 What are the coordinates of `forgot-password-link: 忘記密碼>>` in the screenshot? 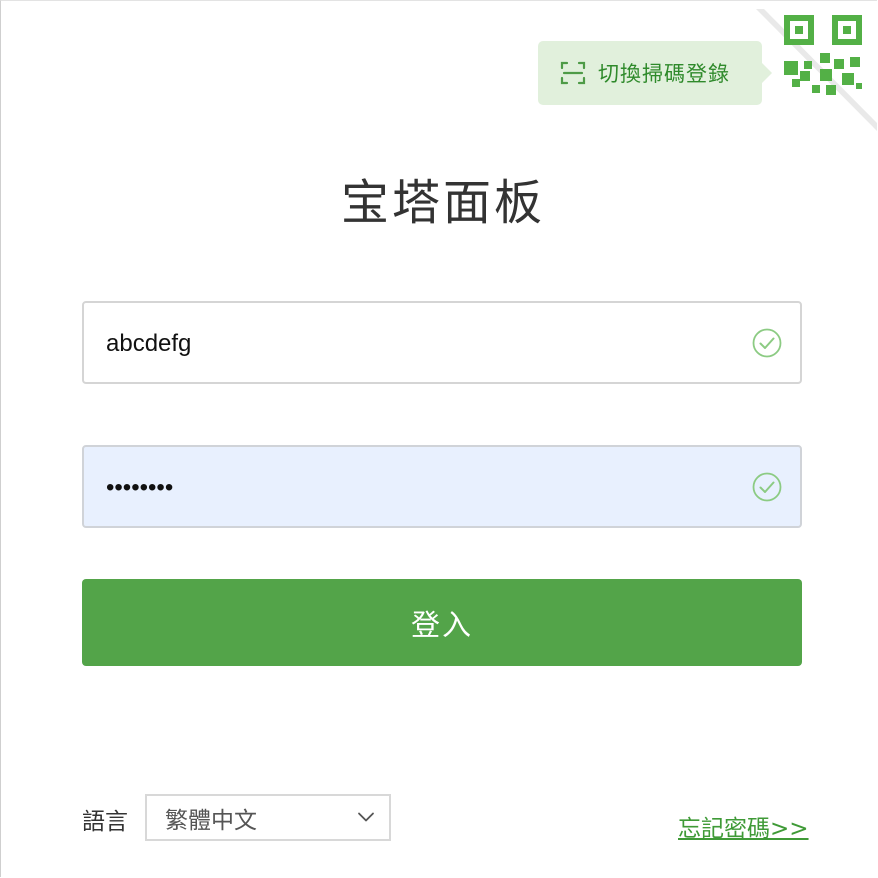 It's located at (743, 826).